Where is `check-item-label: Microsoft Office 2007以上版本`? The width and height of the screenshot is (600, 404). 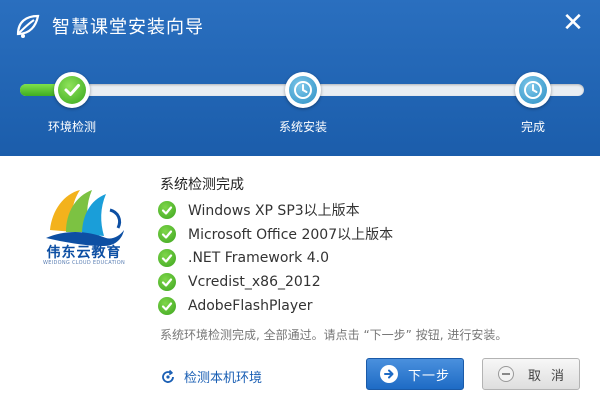
check-item-label: Microsoft Office 2007以上版本 is located at coordinates (291, 235).